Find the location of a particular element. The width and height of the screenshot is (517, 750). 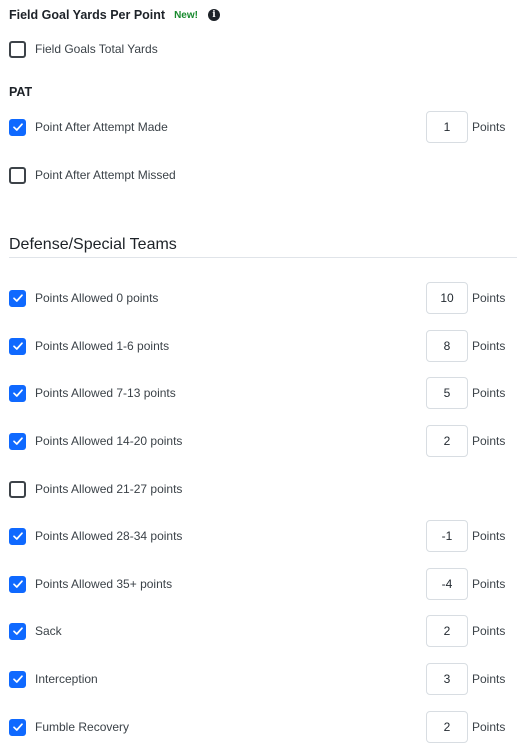

points-allowed-28-34-row: Points Allowed 28-34 points -1 Points is located at coordinates (259, 536).